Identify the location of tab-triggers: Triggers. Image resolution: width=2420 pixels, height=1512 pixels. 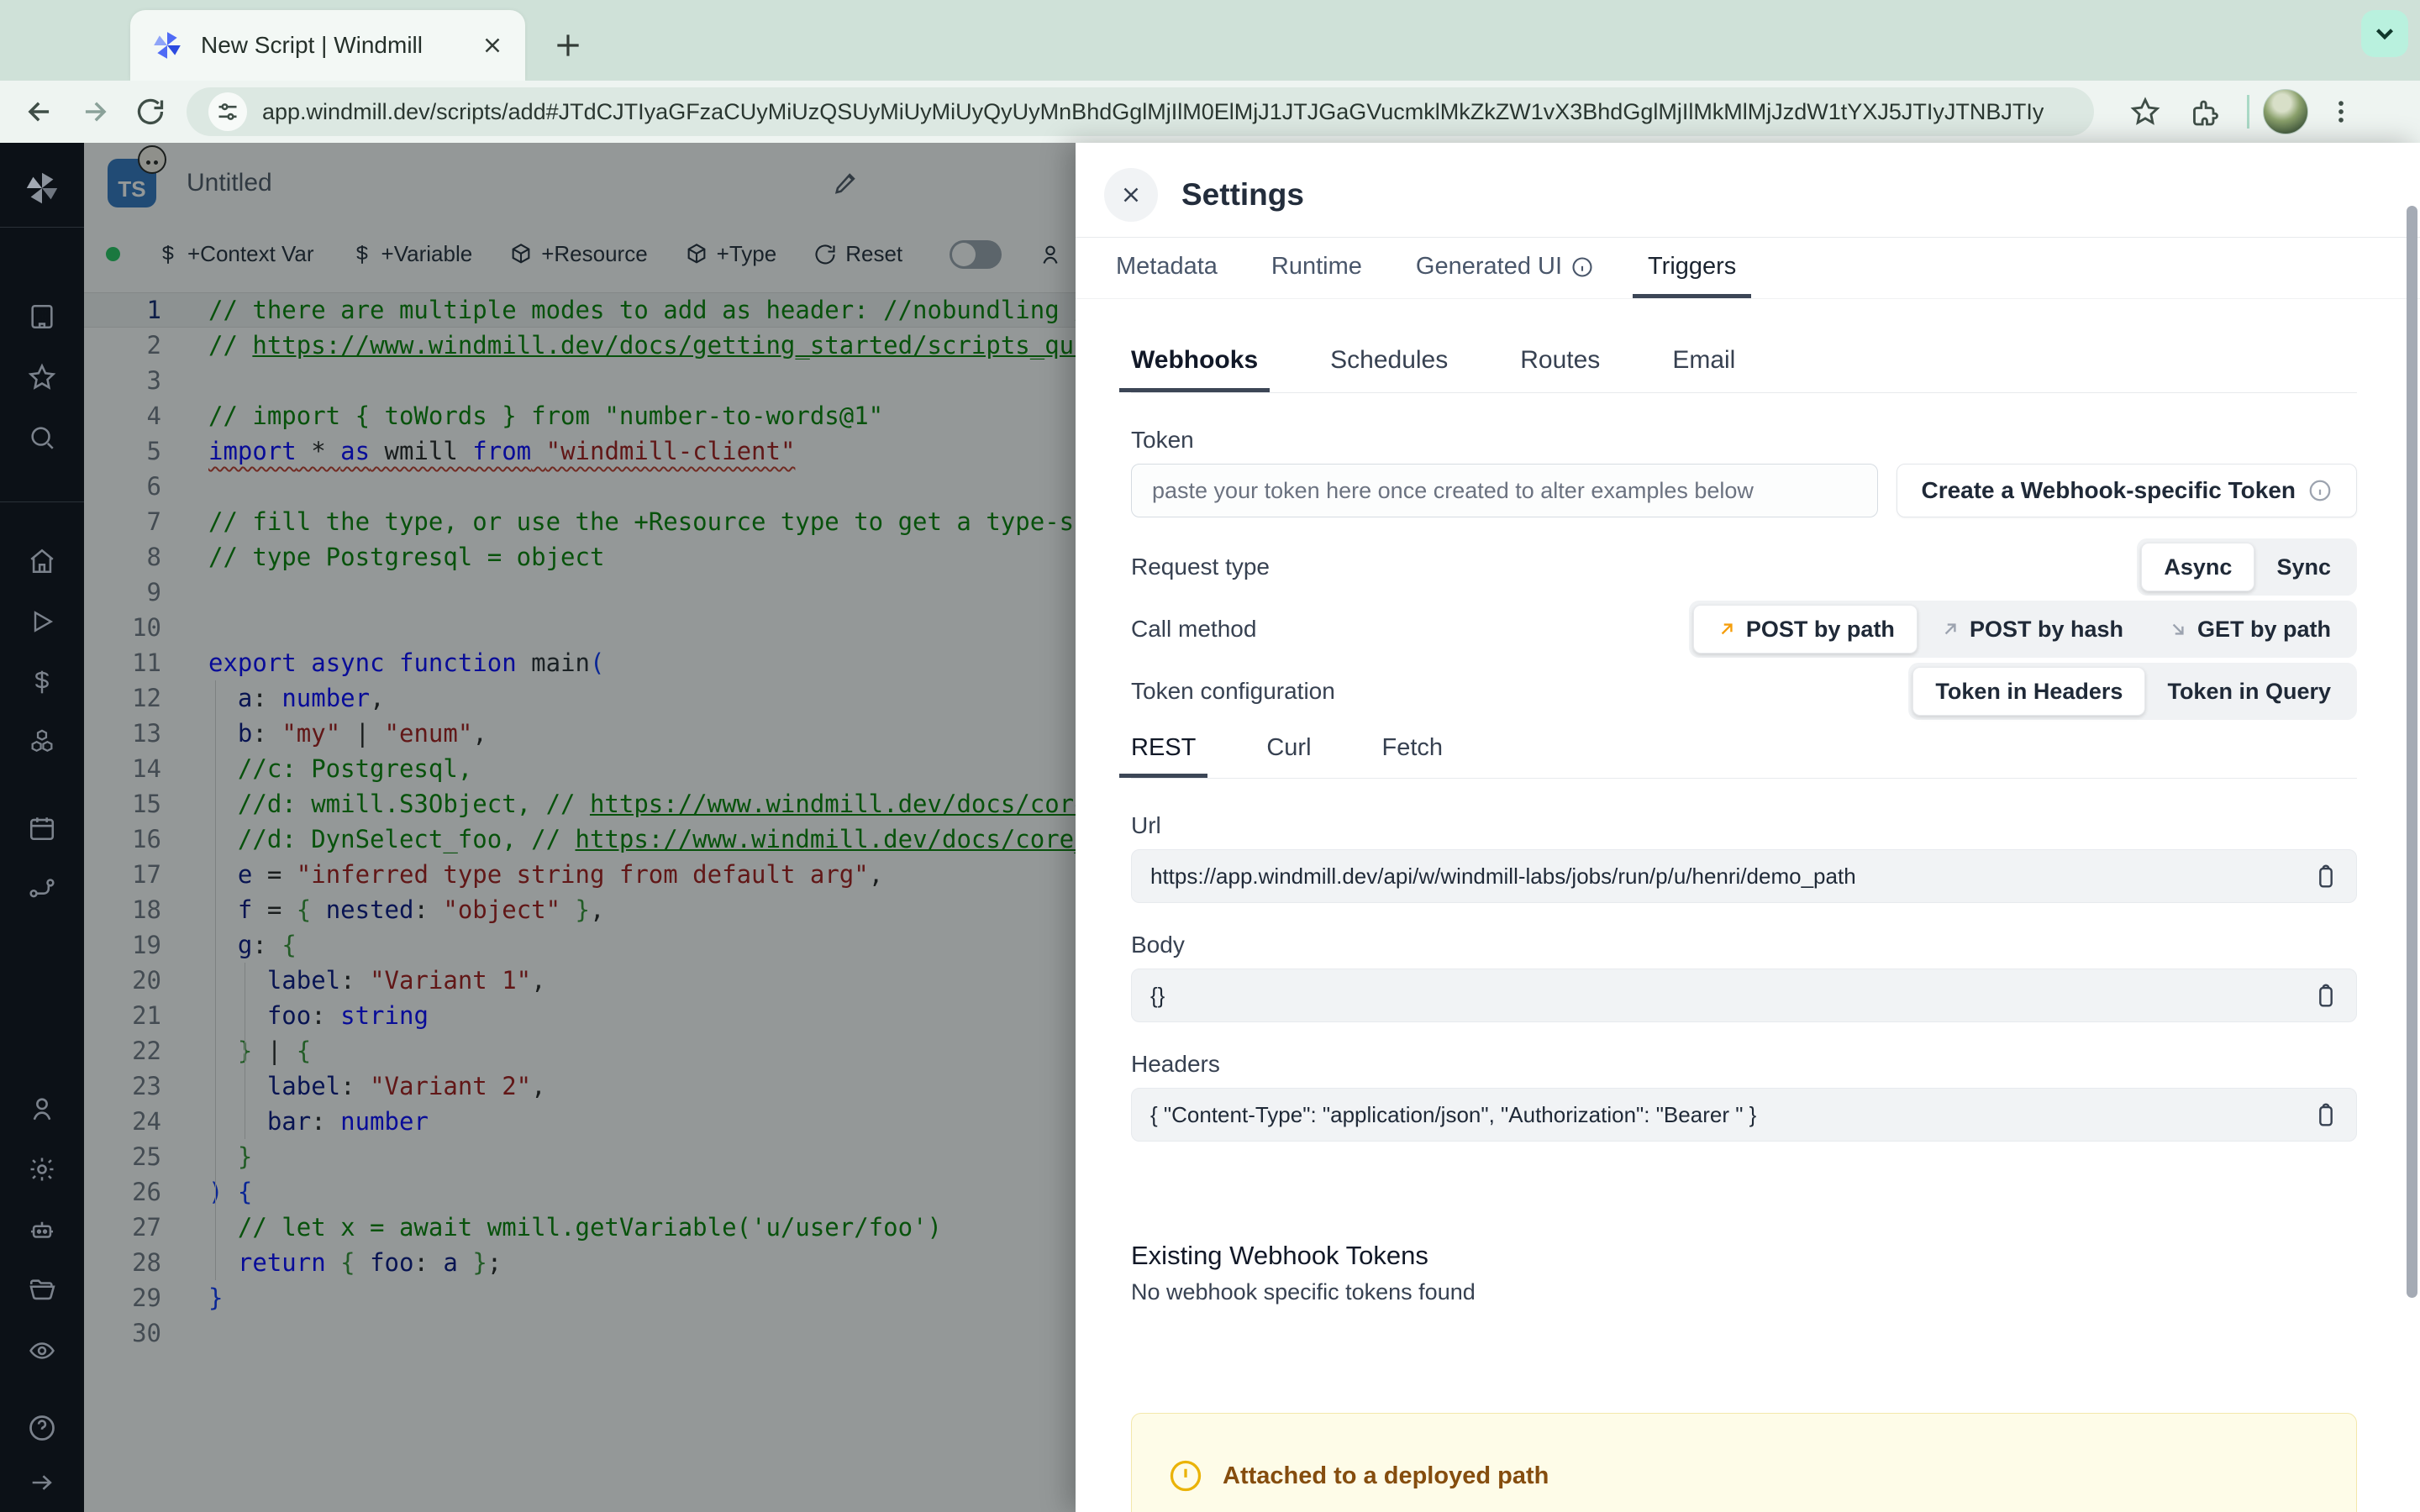
(1692, 268).